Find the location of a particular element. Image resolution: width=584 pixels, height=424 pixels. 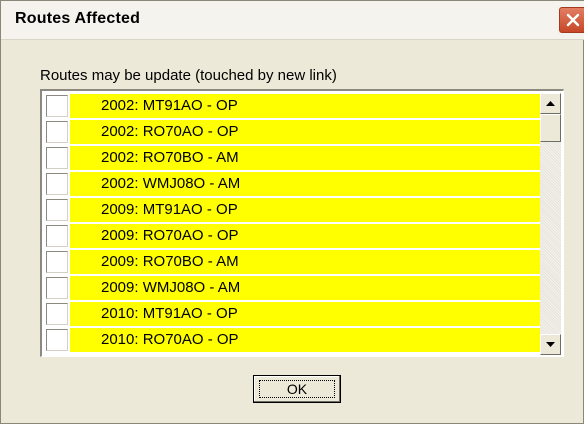

scroll-down-button is located at coordinates (550, 344).